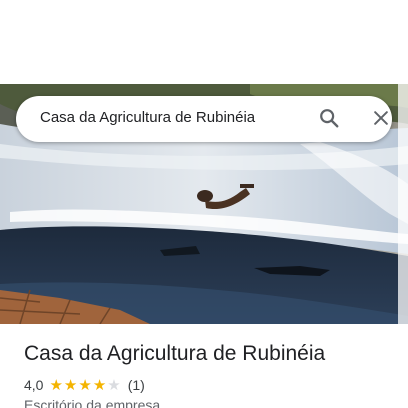 Image resolution: width=408 pixels, height=408 pixels. I want to click on search-bar: Casa da Agricultura de Rubinéia, so click(204, 119).